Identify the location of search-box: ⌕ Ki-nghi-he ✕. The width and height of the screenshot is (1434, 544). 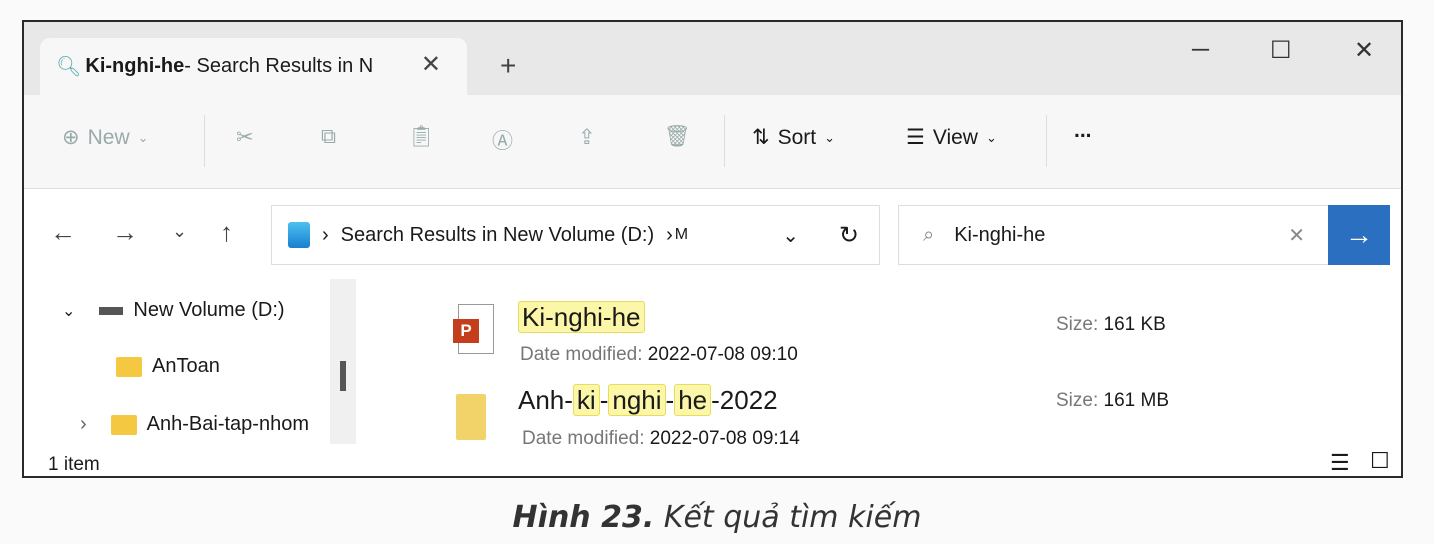
(1114, 235).